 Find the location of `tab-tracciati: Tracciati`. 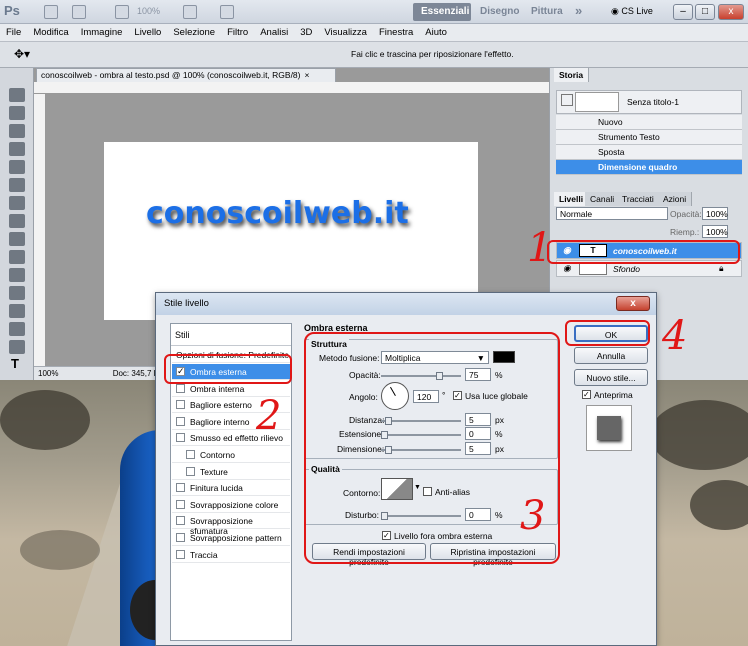

tab-tracciati: Tracciati is located at coordinates (638, 199).